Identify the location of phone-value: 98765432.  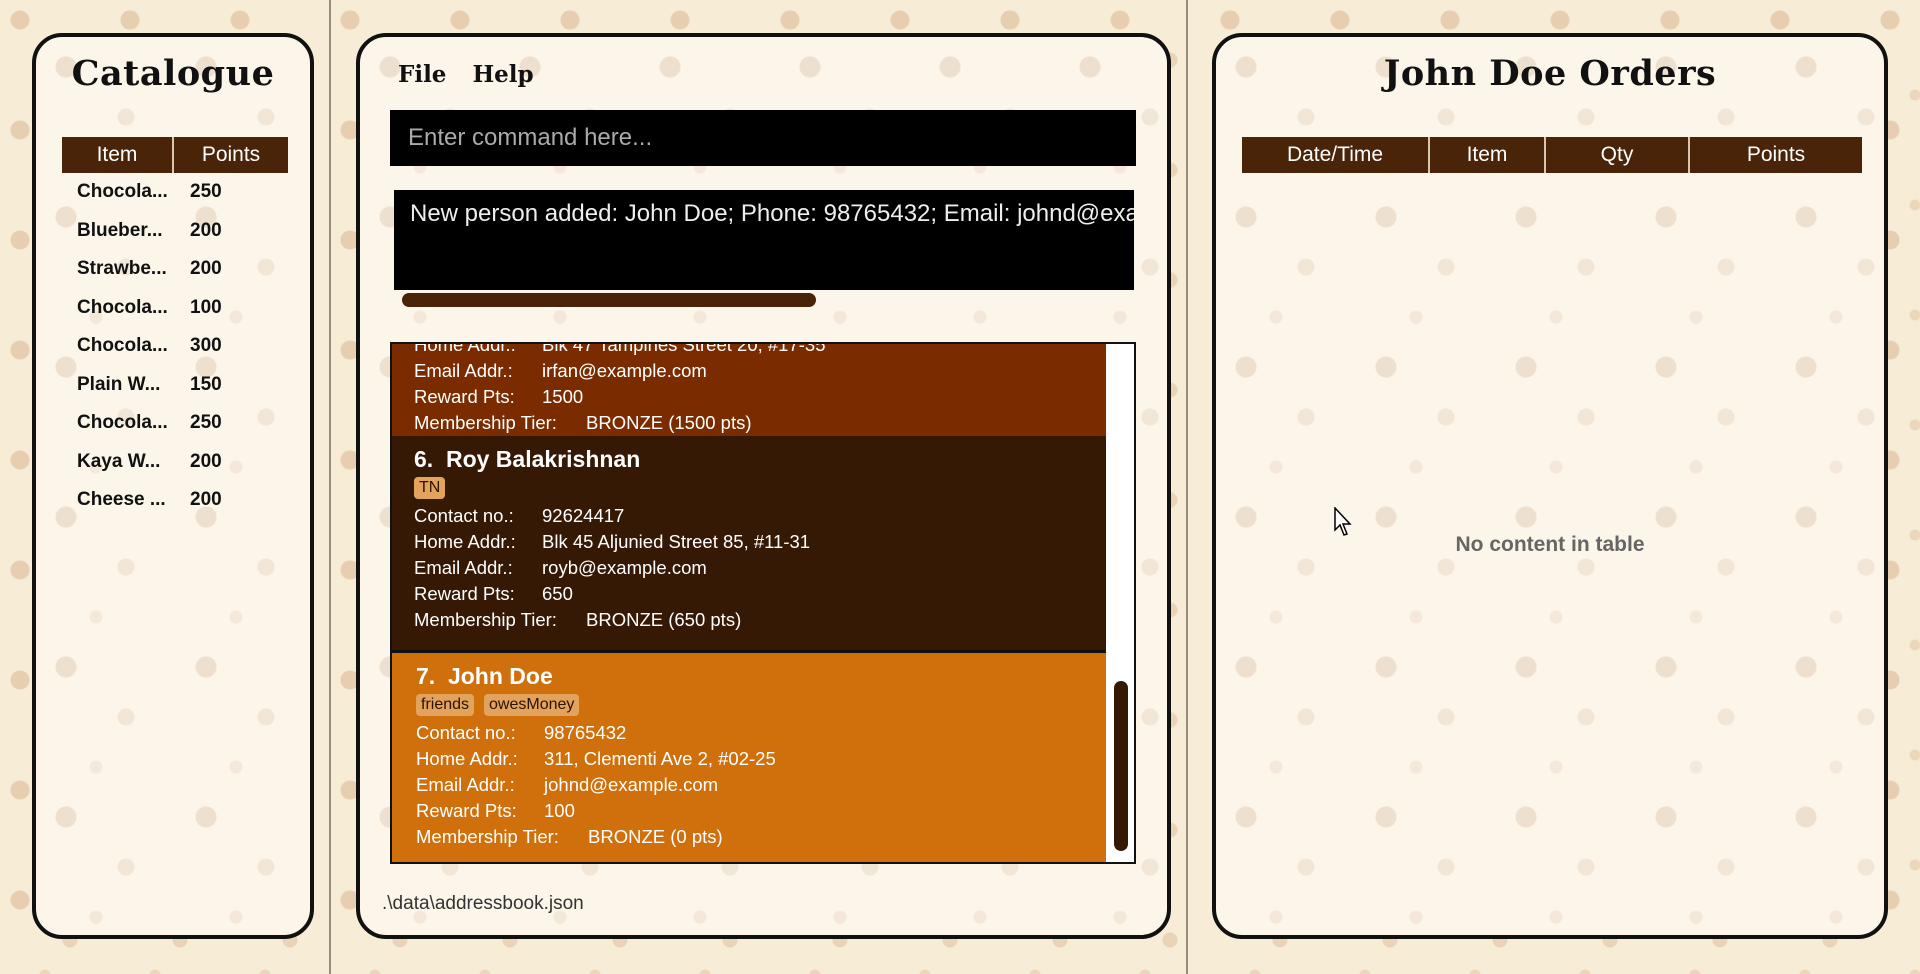
(585, 732).